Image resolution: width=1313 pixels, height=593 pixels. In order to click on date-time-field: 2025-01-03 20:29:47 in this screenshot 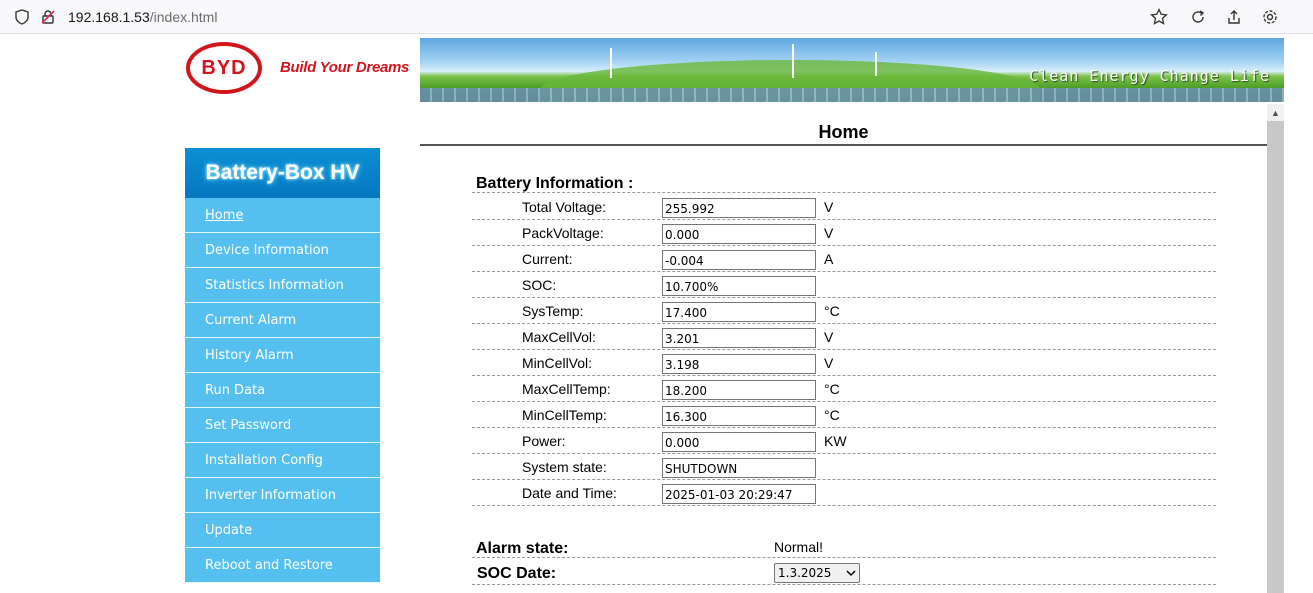, I will do `click(739, 494)`.